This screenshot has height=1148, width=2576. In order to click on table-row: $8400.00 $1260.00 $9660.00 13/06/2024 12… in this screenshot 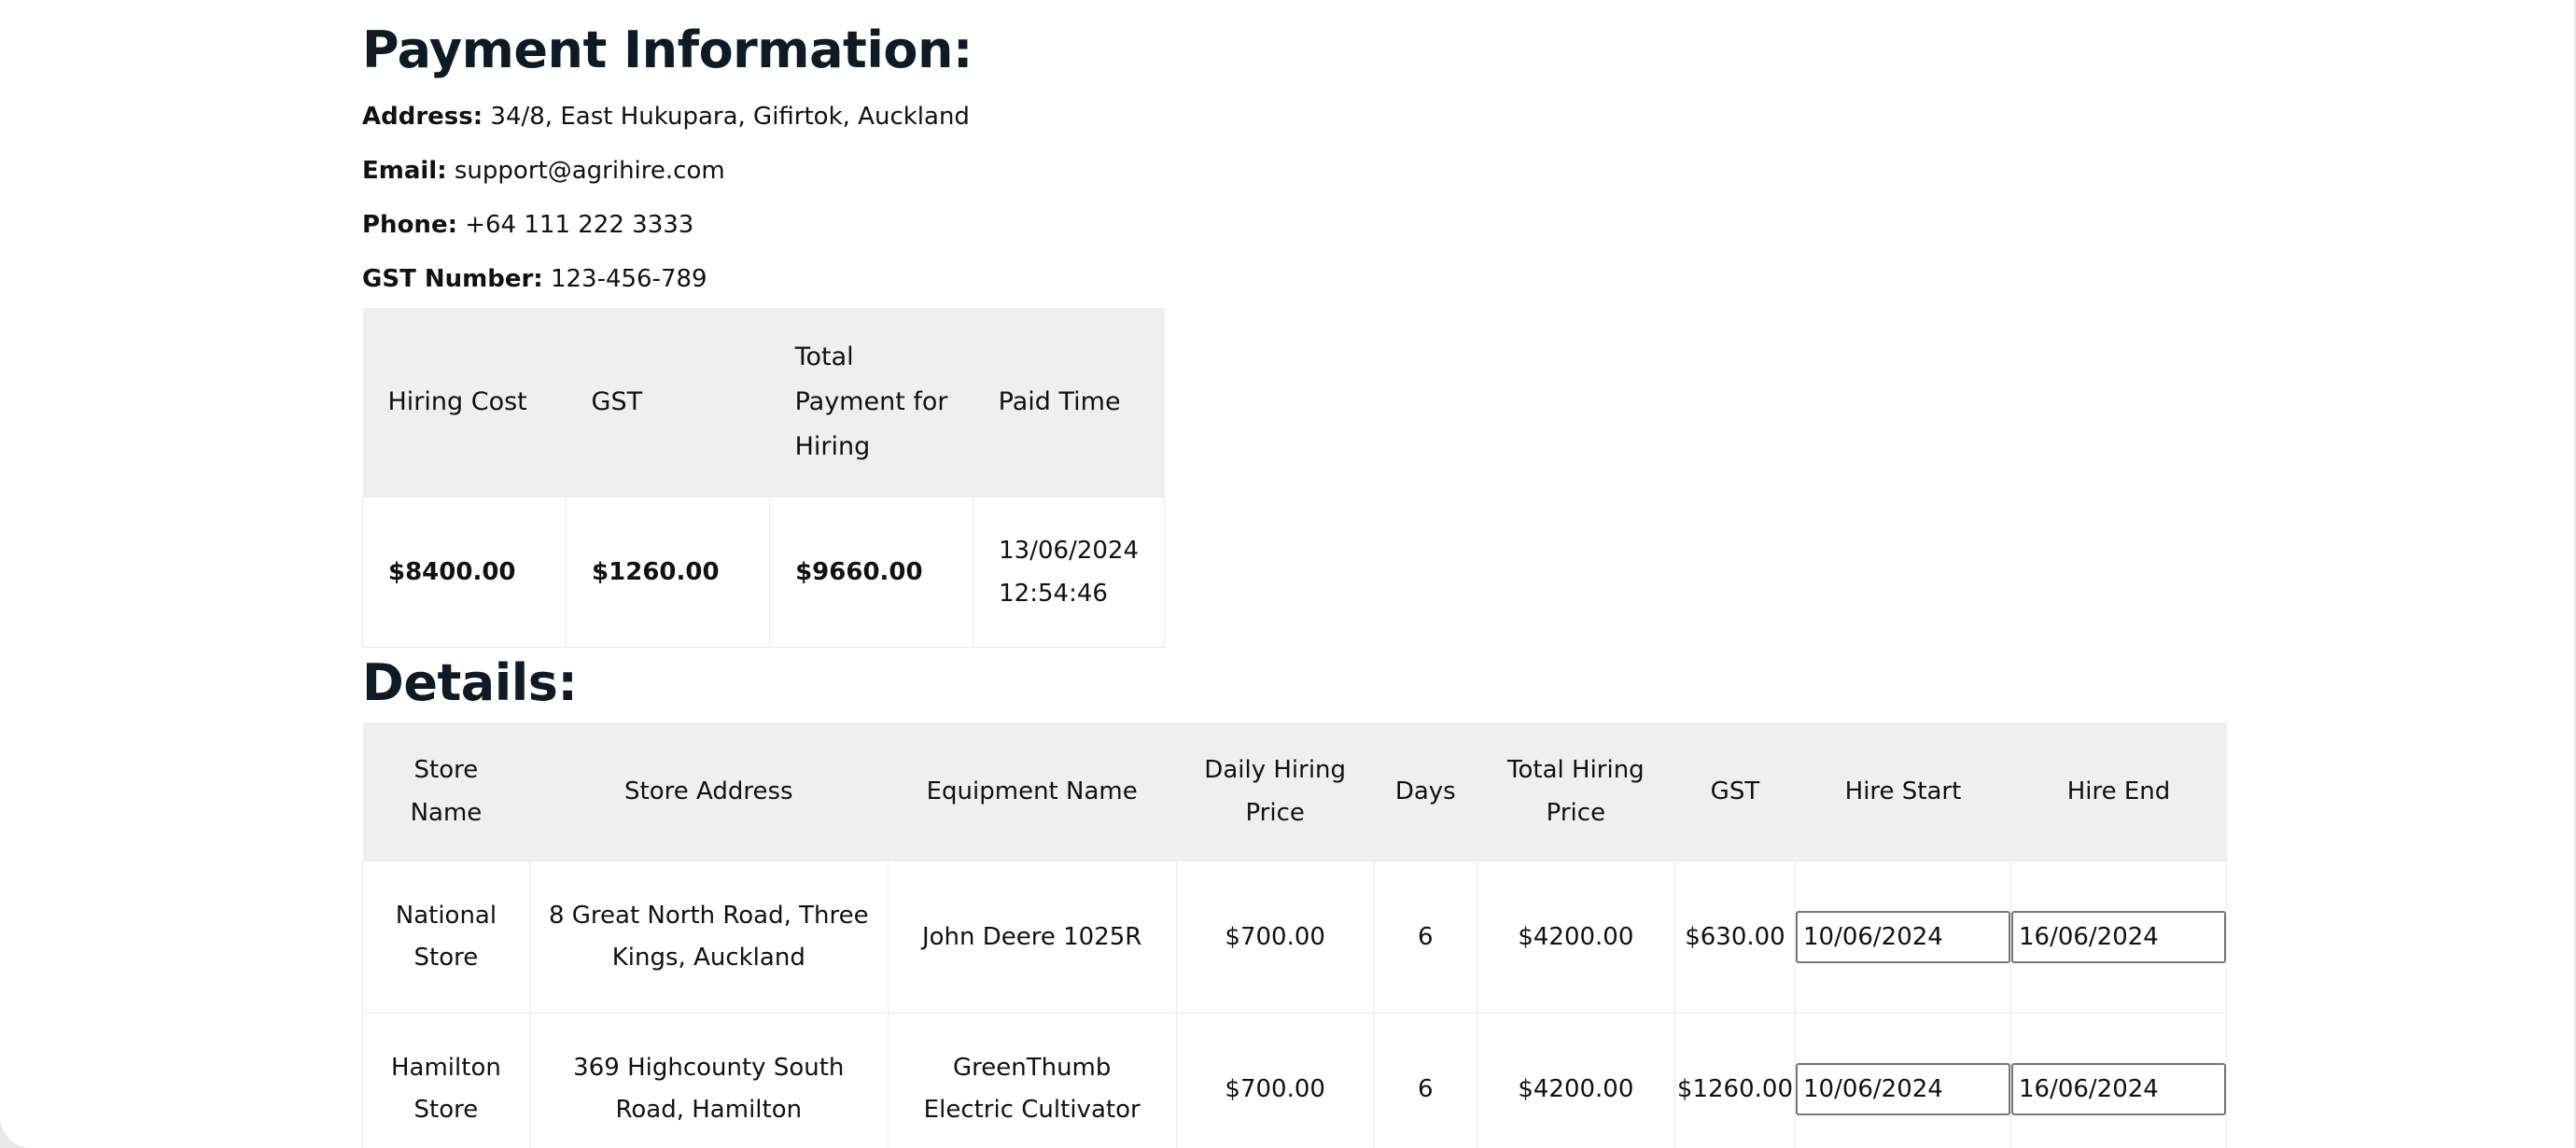, I will do `click(763, 572)`.